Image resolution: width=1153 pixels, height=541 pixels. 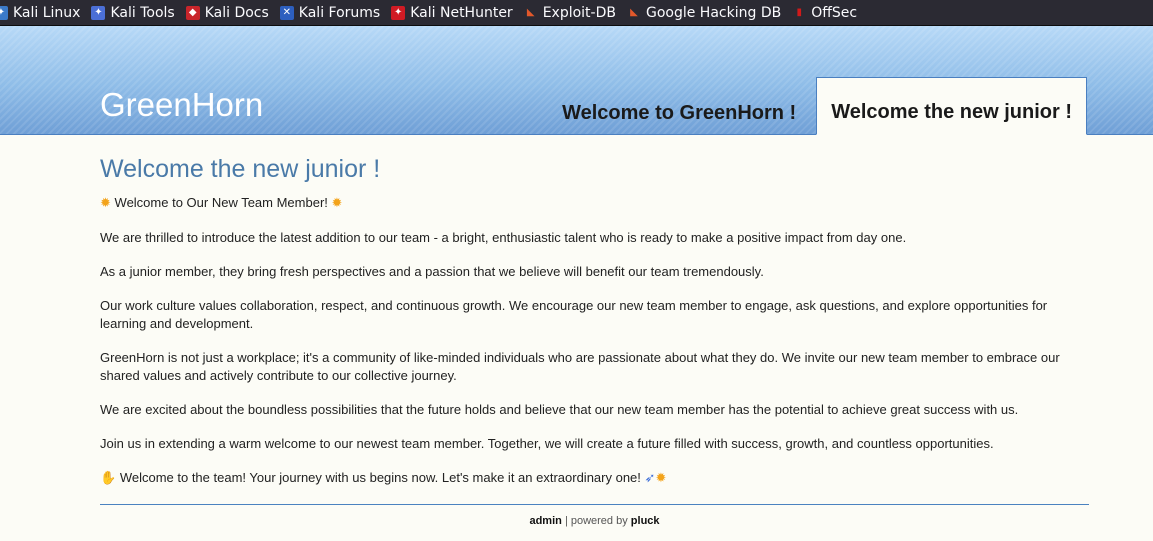 I want to click on kali-tools-icon: ✦, so click(x=98, y=12).